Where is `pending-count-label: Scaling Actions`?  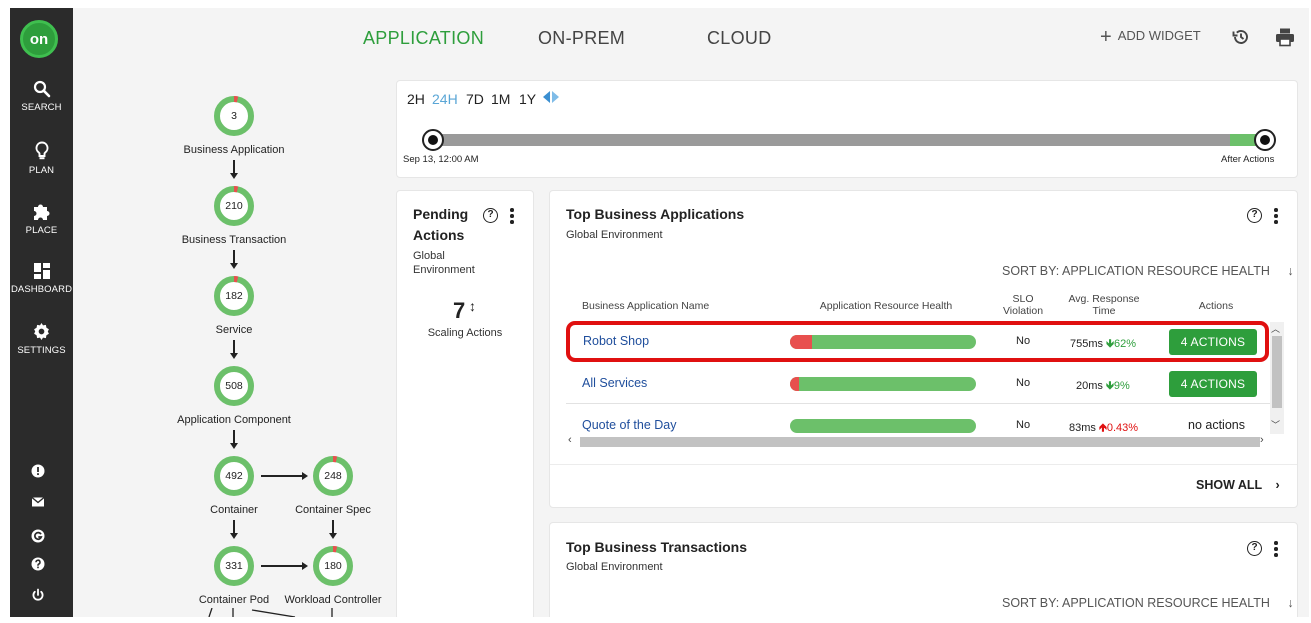 pending-count-label: Scaling Actions is located at coordinates (465, 333).